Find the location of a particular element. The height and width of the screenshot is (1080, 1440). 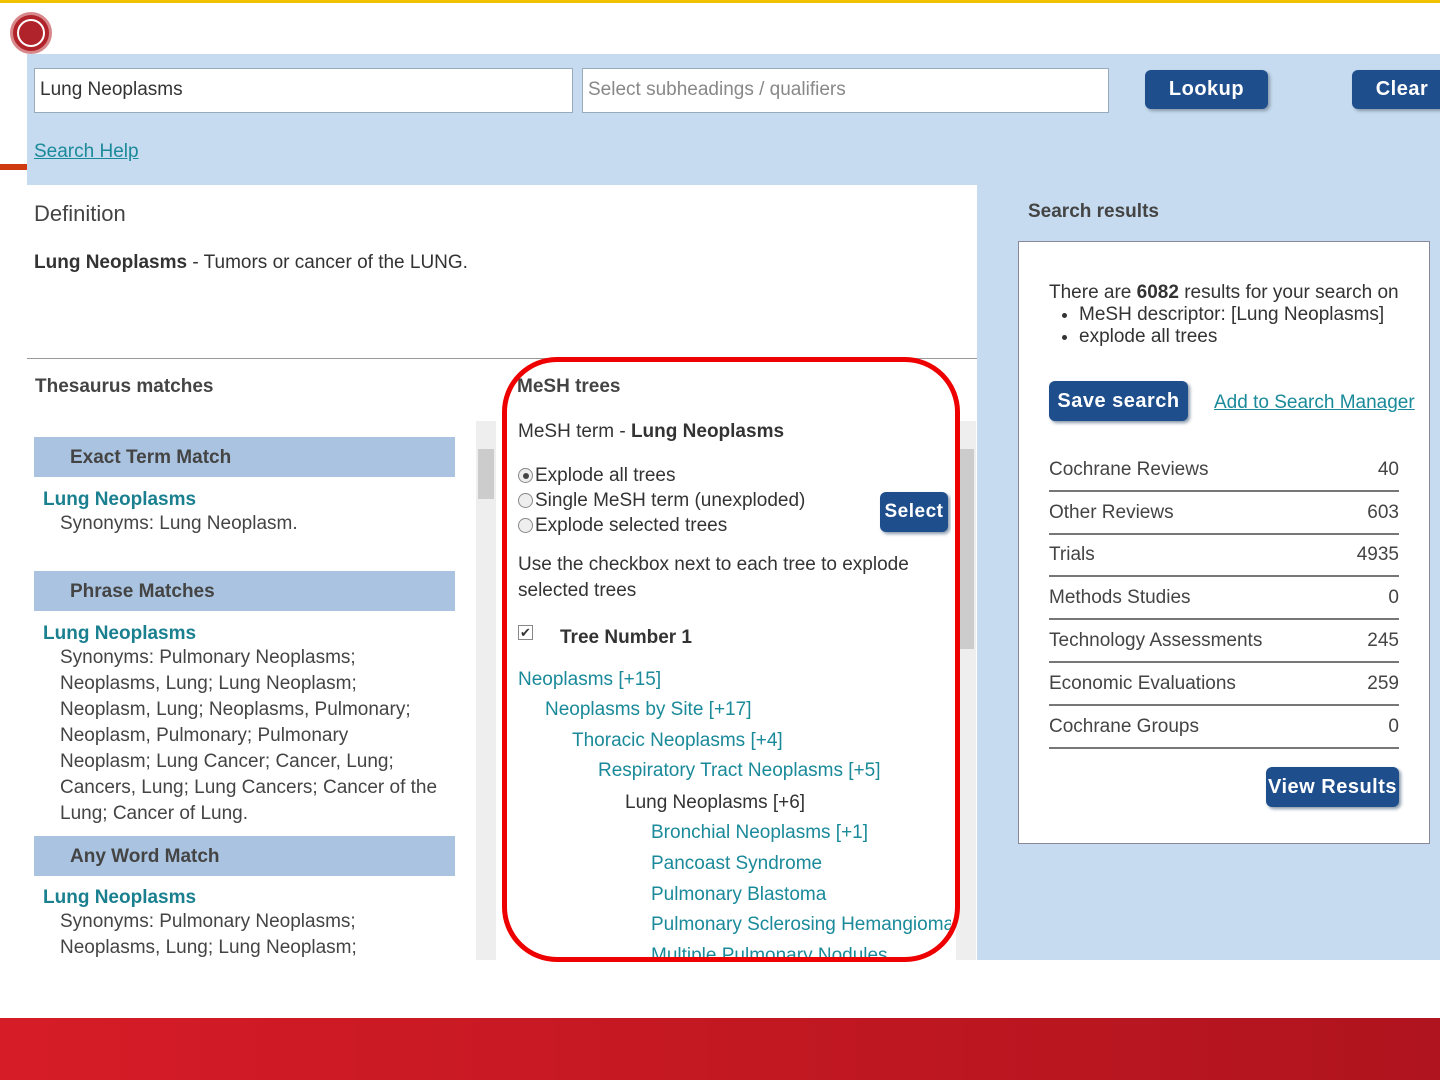

mesh-scrollbar is located at coordinates (966, 690).